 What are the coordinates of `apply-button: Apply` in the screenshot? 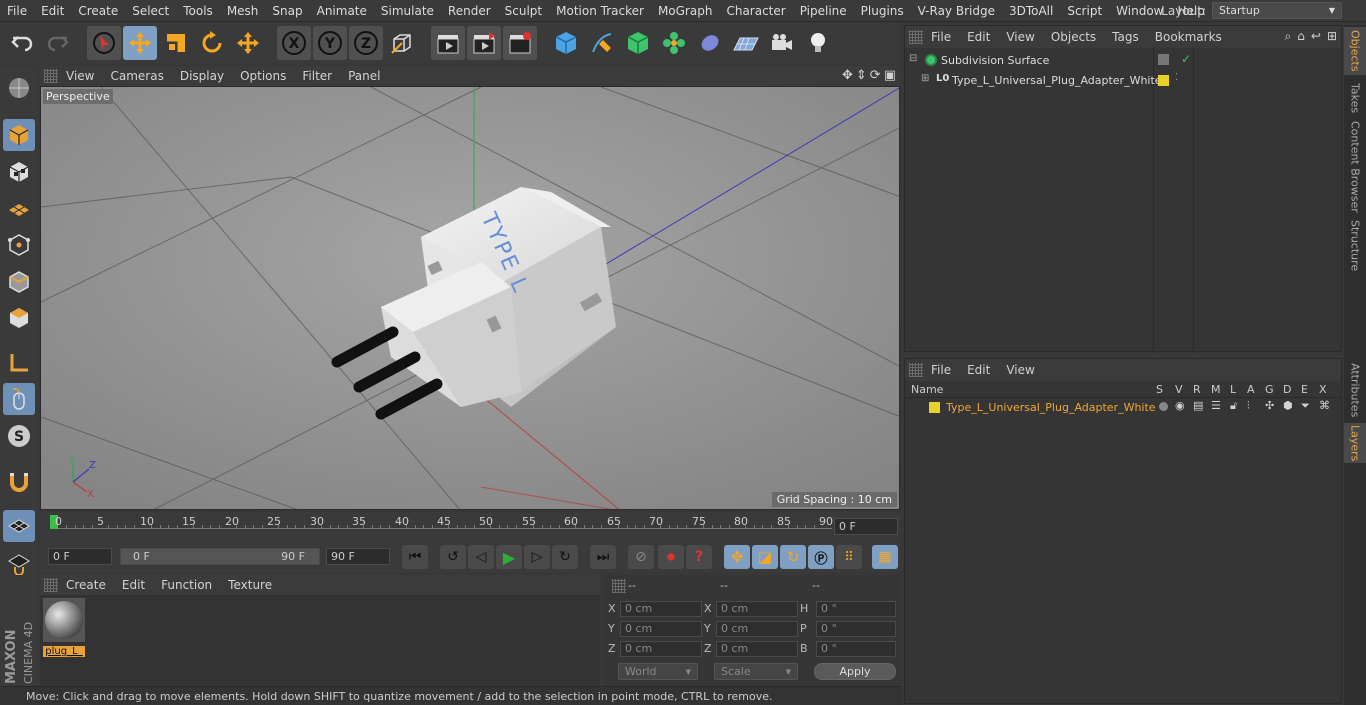 It's located at (855, 671).